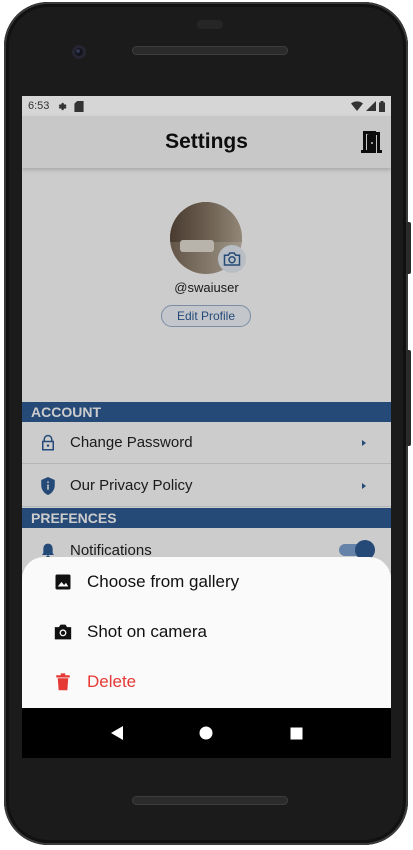  I want to click on nav-home-button, so click(206, 733).